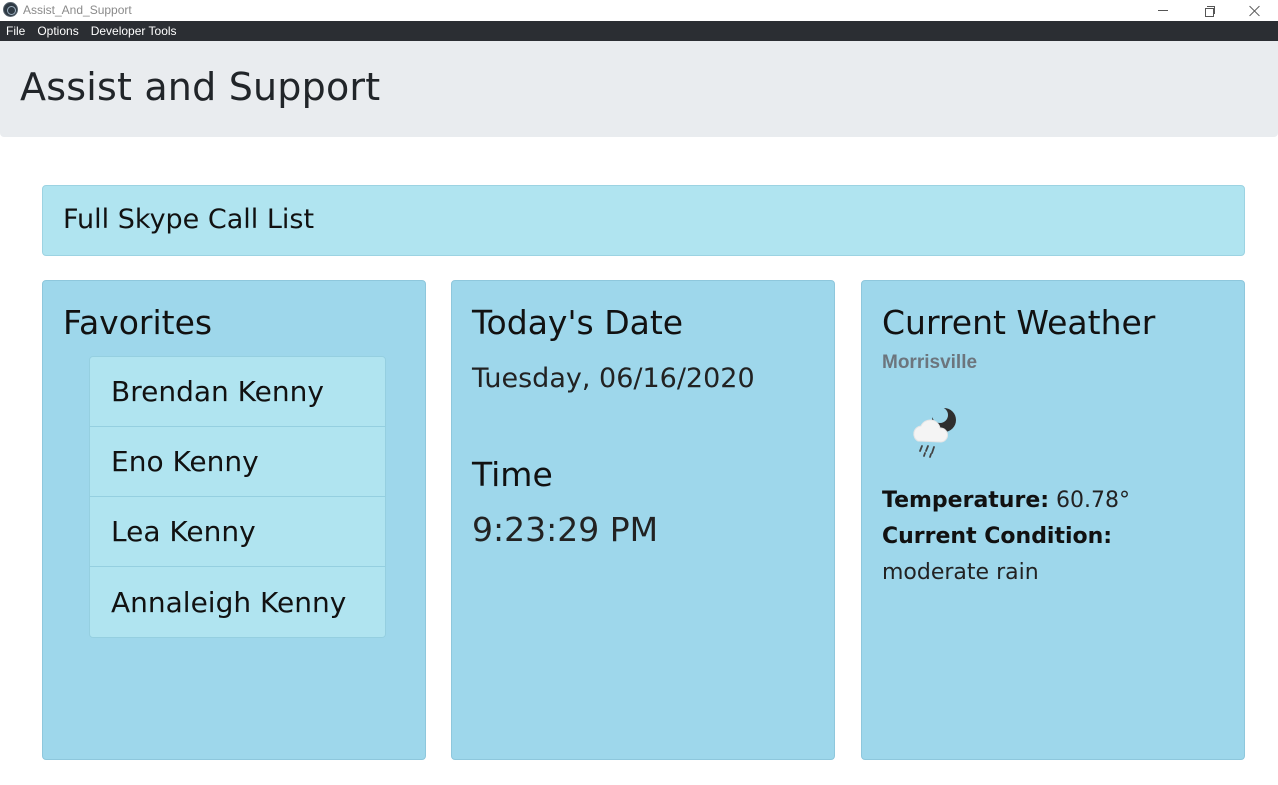 The width and height of the screenshot is (1278, 785). I want to click on condition-row: Current Condition: moderate rain, so click(1052, 555).